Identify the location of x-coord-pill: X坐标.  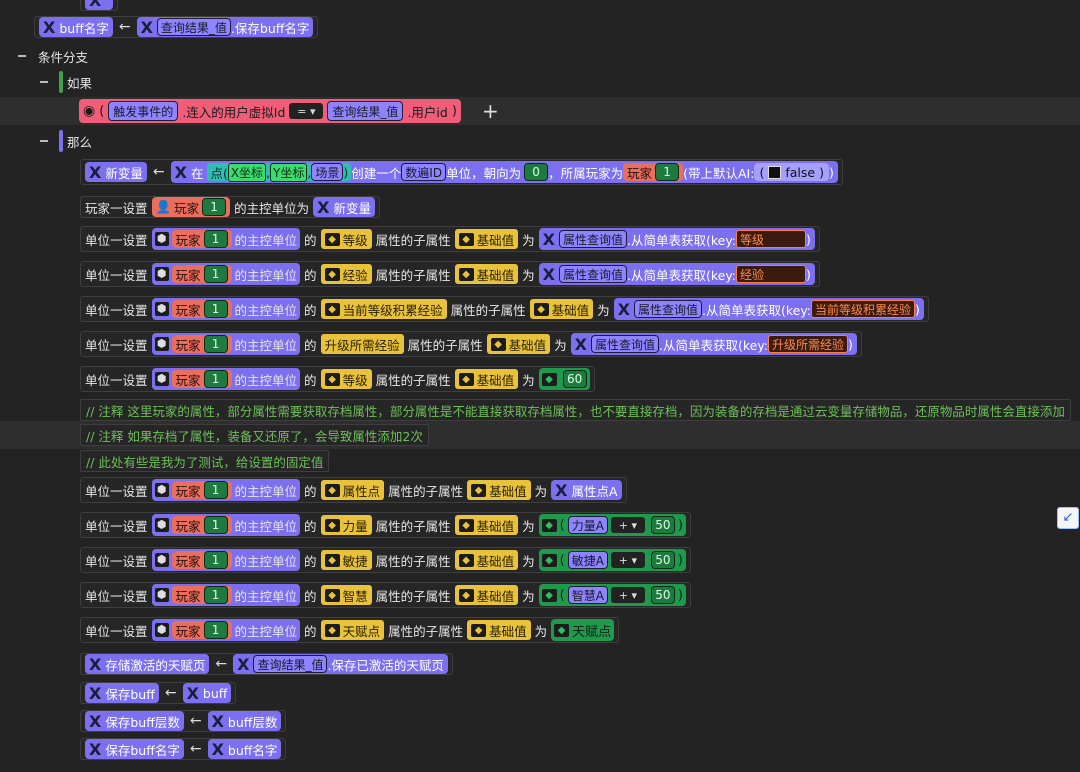
(247, 172).